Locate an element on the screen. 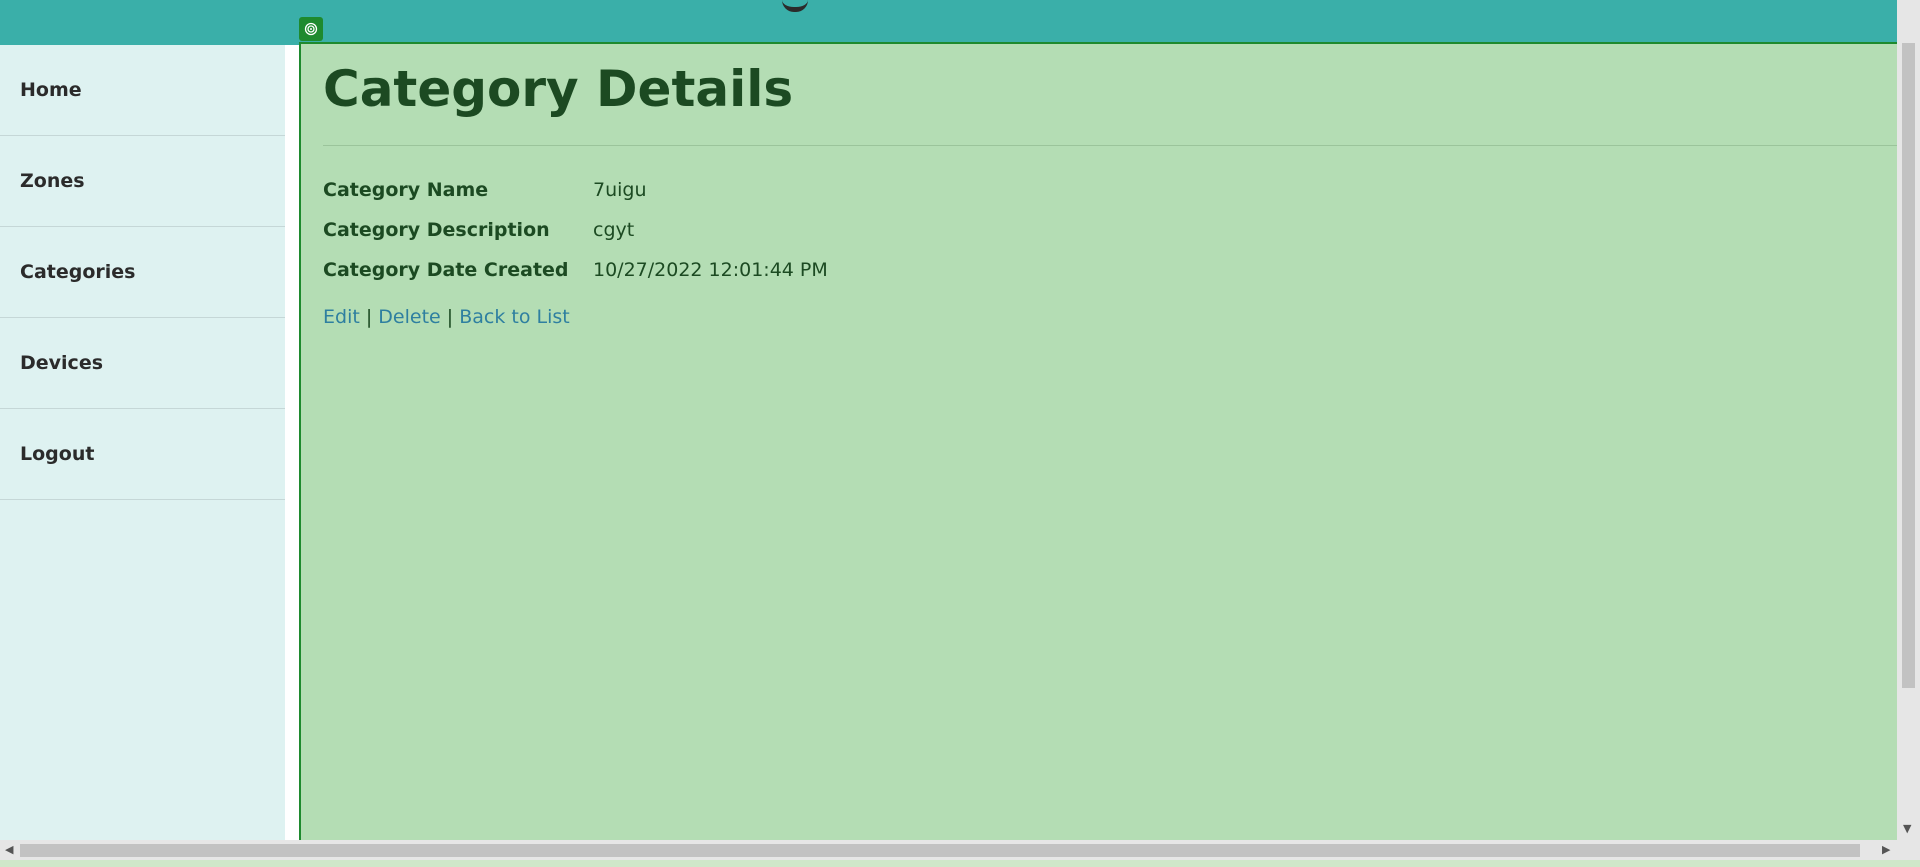  sidebar-gutter is located at coordinates (292, 442).